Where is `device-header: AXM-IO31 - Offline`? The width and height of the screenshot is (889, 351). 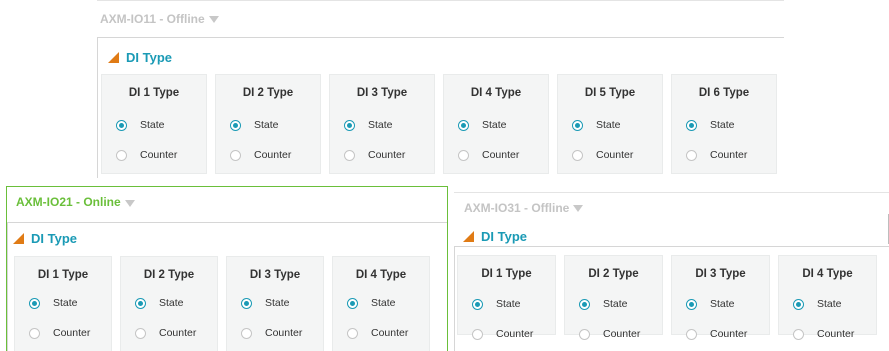
device-header: AXM-IO31 - Offline is located at coordinates (671, 207).